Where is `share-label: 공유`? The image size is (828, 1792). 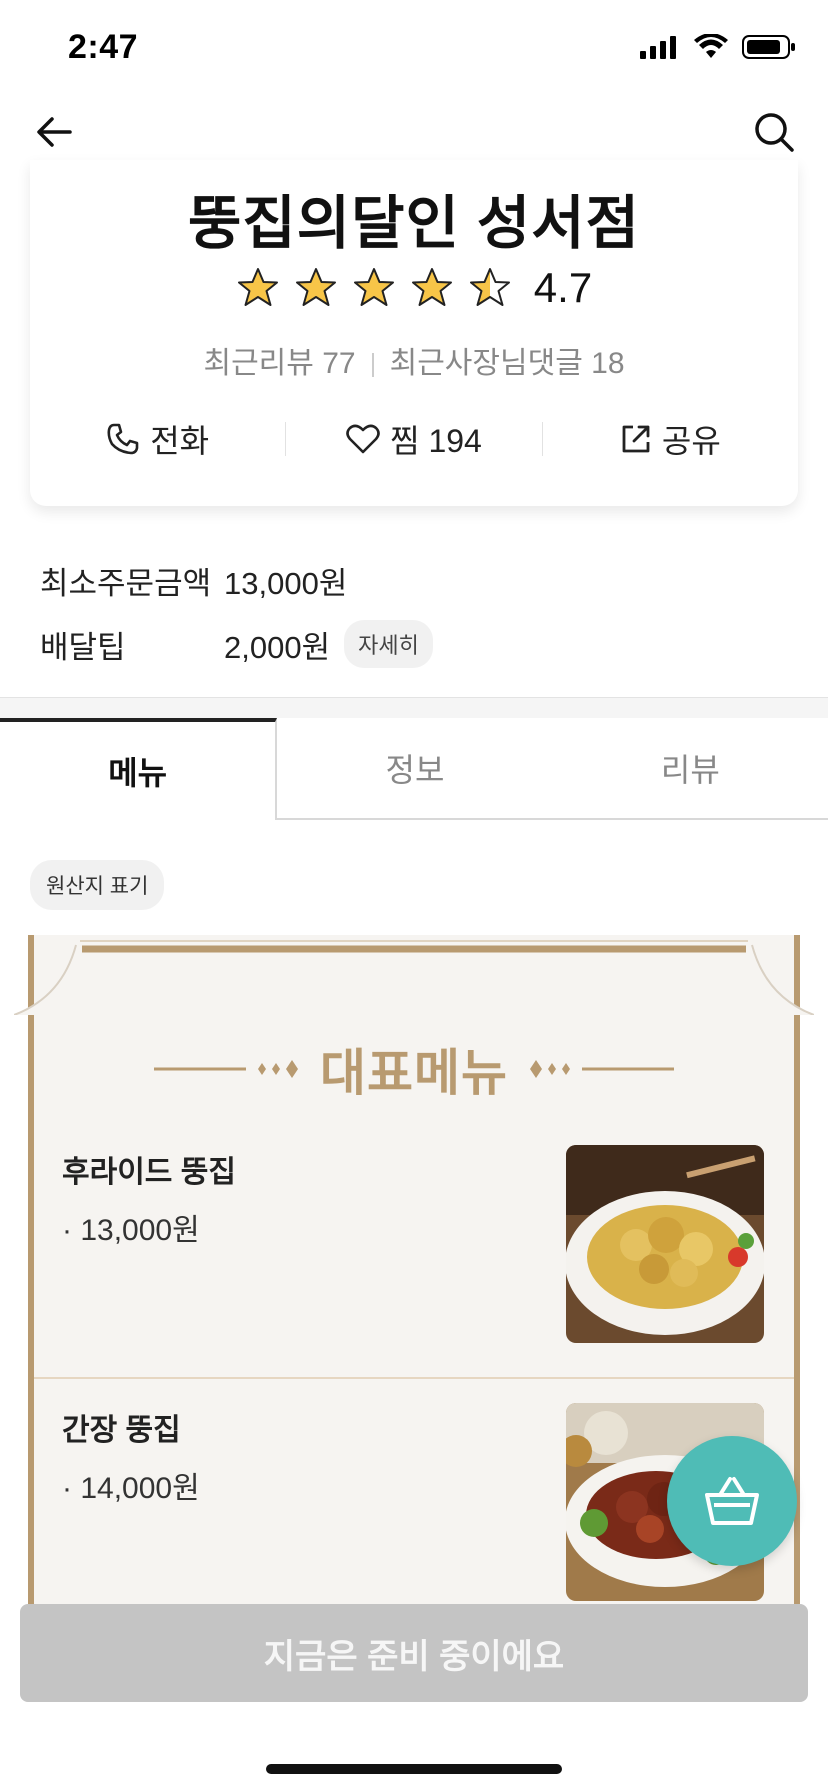
share-label: 공유 is located at coordinates (691, 441).